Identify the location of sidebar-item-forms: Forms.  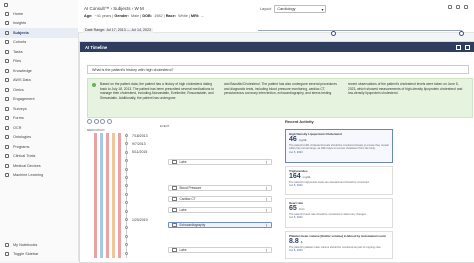
(39, 119).